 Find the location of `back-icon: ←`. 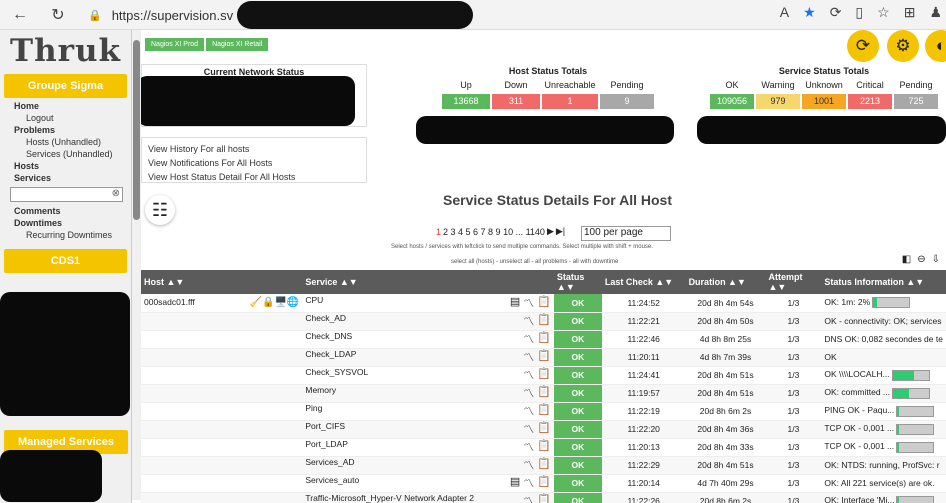

back-icon: ← is located at coordinates (20, 15).